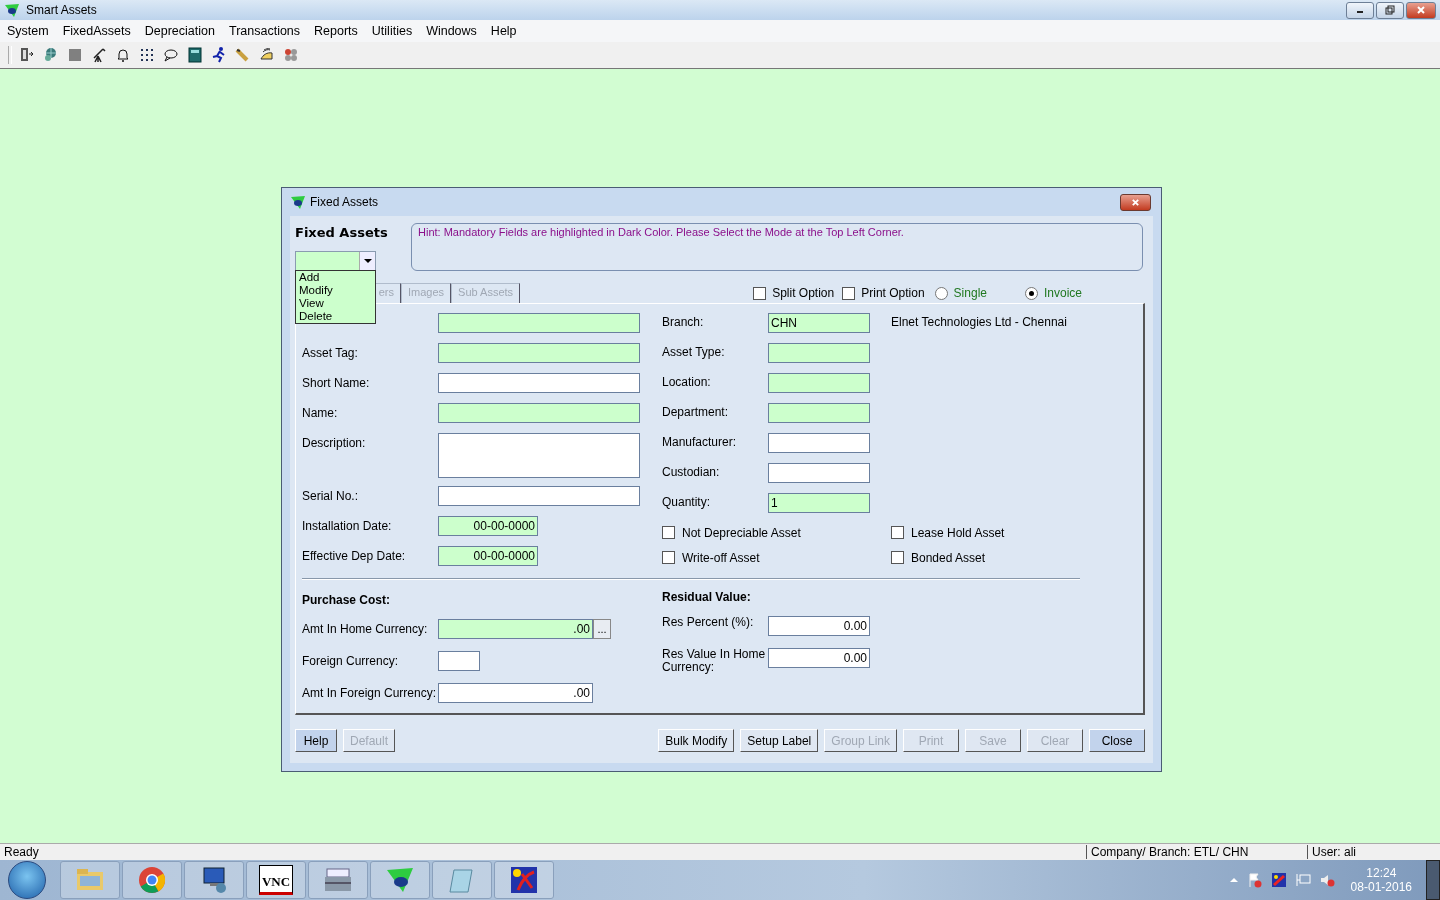 This screenshot has width=1440, height=900. Describe the element at coordinates (691, 471) in the screenshot. I see `field-label: Custodian:` at that location.